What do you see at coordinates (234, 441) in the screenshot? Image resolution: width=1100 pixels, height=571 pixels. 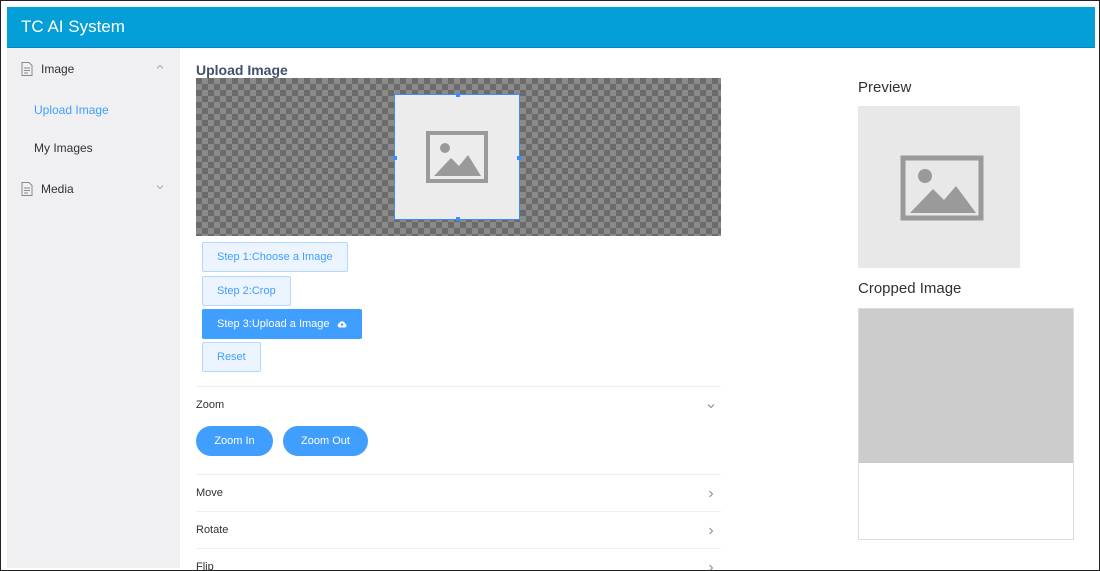 I see `zoom-in-button: Zoom In` at bounding box center [234, 441].